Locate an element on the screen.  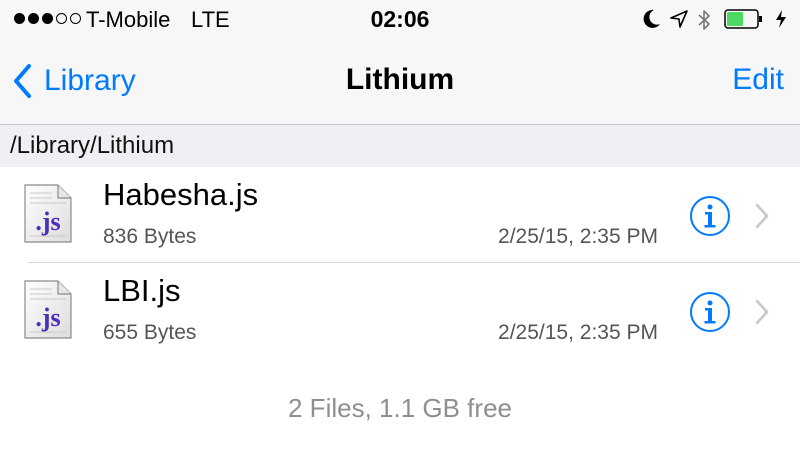
charging-bolt-icon is located at coordinates (781, 19).